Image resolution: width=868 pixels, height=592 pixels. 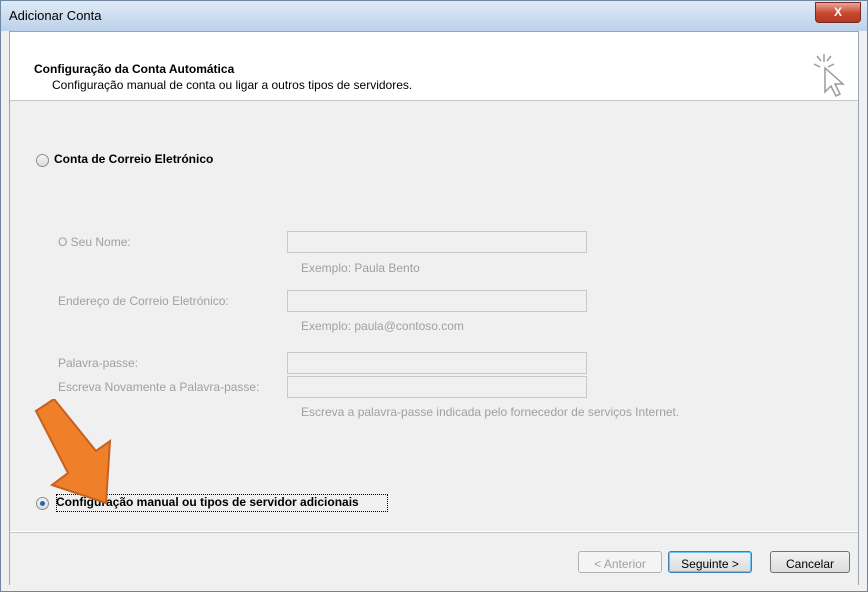 What do you see at coordinates (143, 301) in the screenshot?
I see `email-label: Endereço de Correio Eletrónico:` at bounding box center [143, 301].